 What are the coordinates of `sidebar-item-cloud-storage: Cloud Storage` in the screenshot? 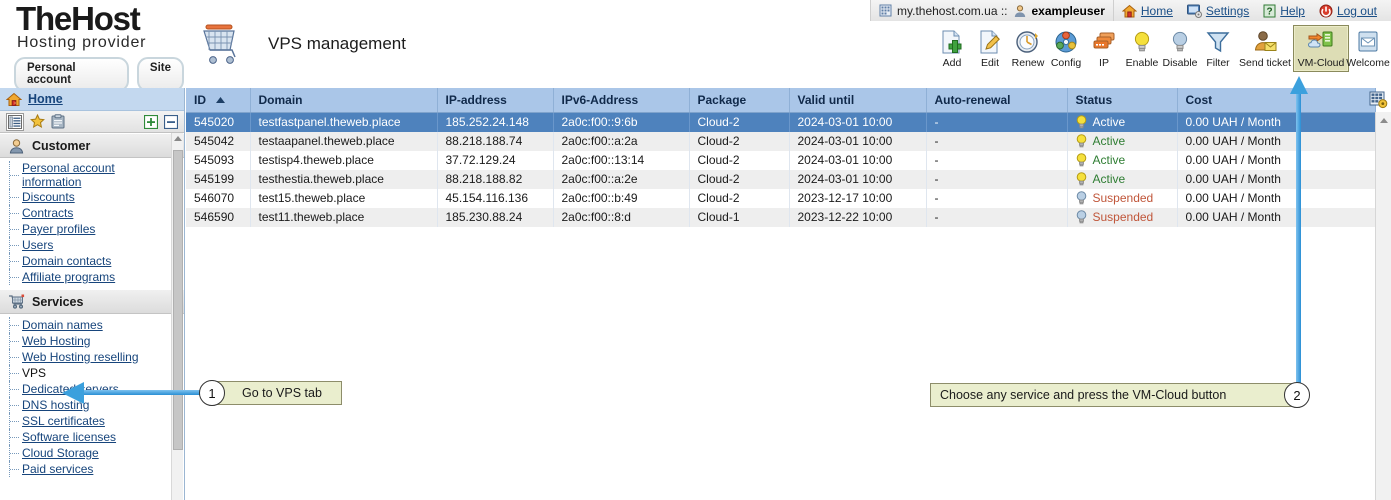 It's located at (92, 453).